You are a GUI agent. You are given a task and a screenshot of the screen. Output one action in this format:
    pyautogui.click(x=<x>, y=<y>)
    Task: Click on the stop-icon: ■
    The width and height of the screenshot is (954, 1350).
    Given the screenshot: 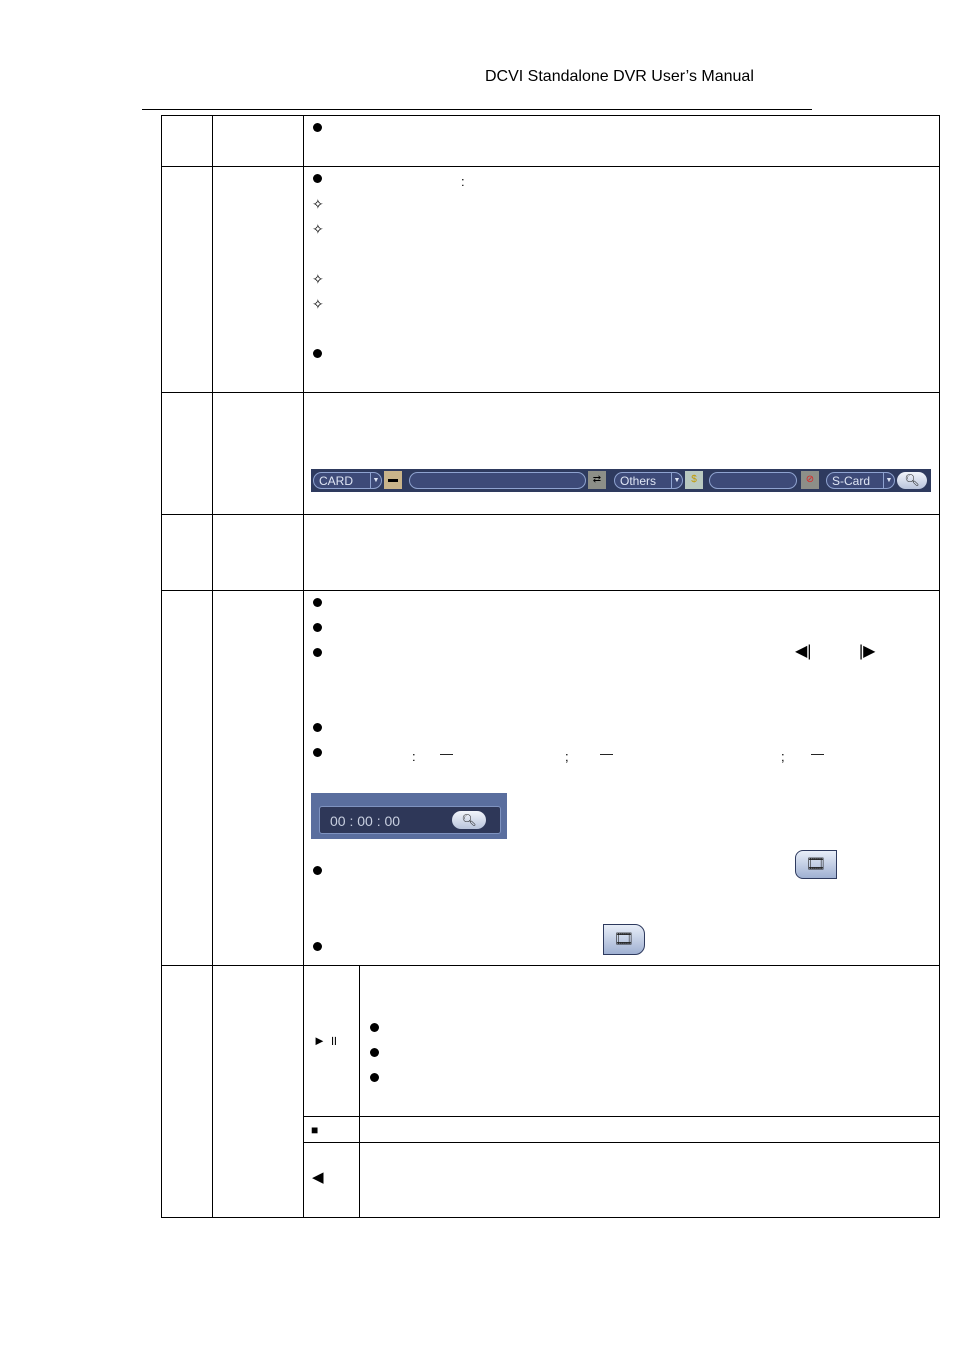 What is the action you would take?
    pyautogui.click(x=315, y=1130)
    